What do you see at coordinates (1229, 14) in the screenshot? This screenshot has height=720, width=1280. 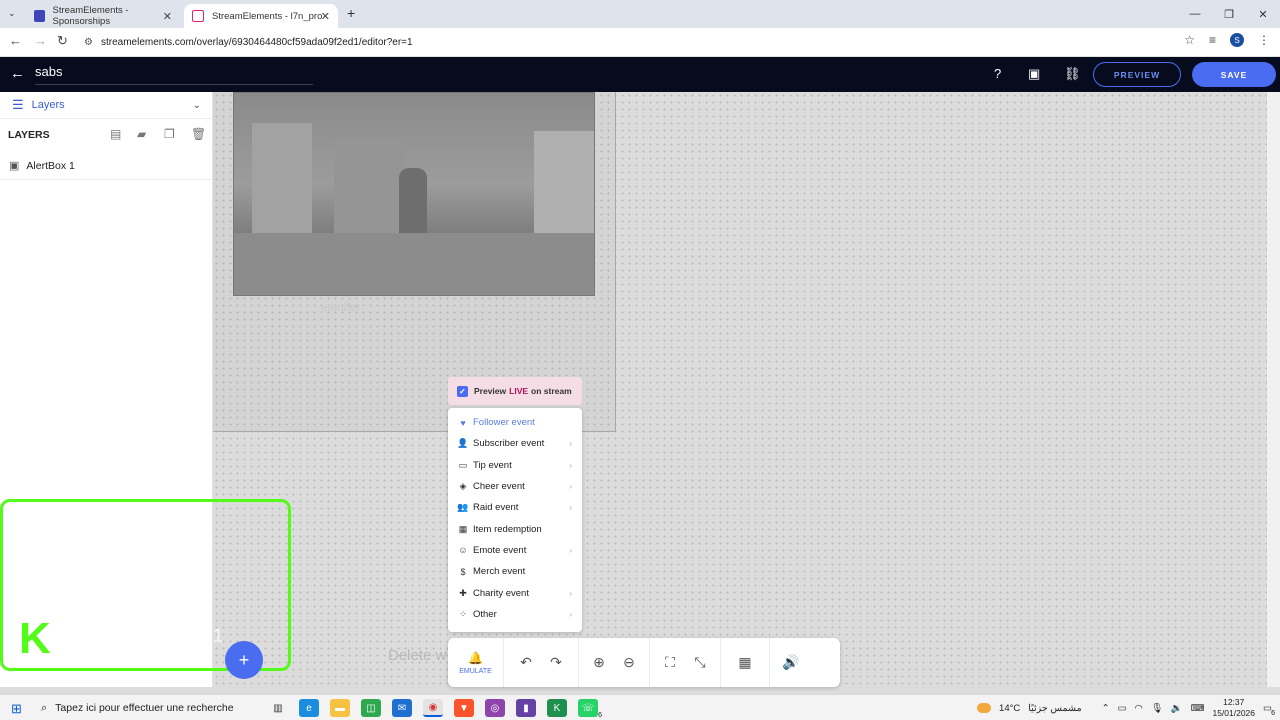 I see `restore-icon: ❐` at bounding box center [1229, 14].